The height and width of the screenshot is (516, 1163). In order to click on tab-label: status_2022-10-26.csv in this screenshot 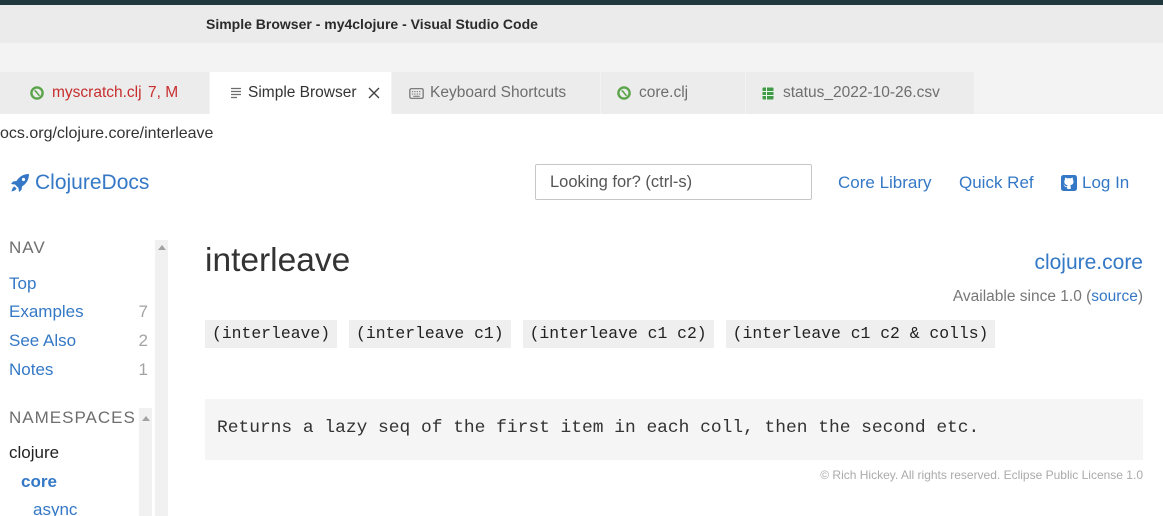, I will do `click(861, 92)`.